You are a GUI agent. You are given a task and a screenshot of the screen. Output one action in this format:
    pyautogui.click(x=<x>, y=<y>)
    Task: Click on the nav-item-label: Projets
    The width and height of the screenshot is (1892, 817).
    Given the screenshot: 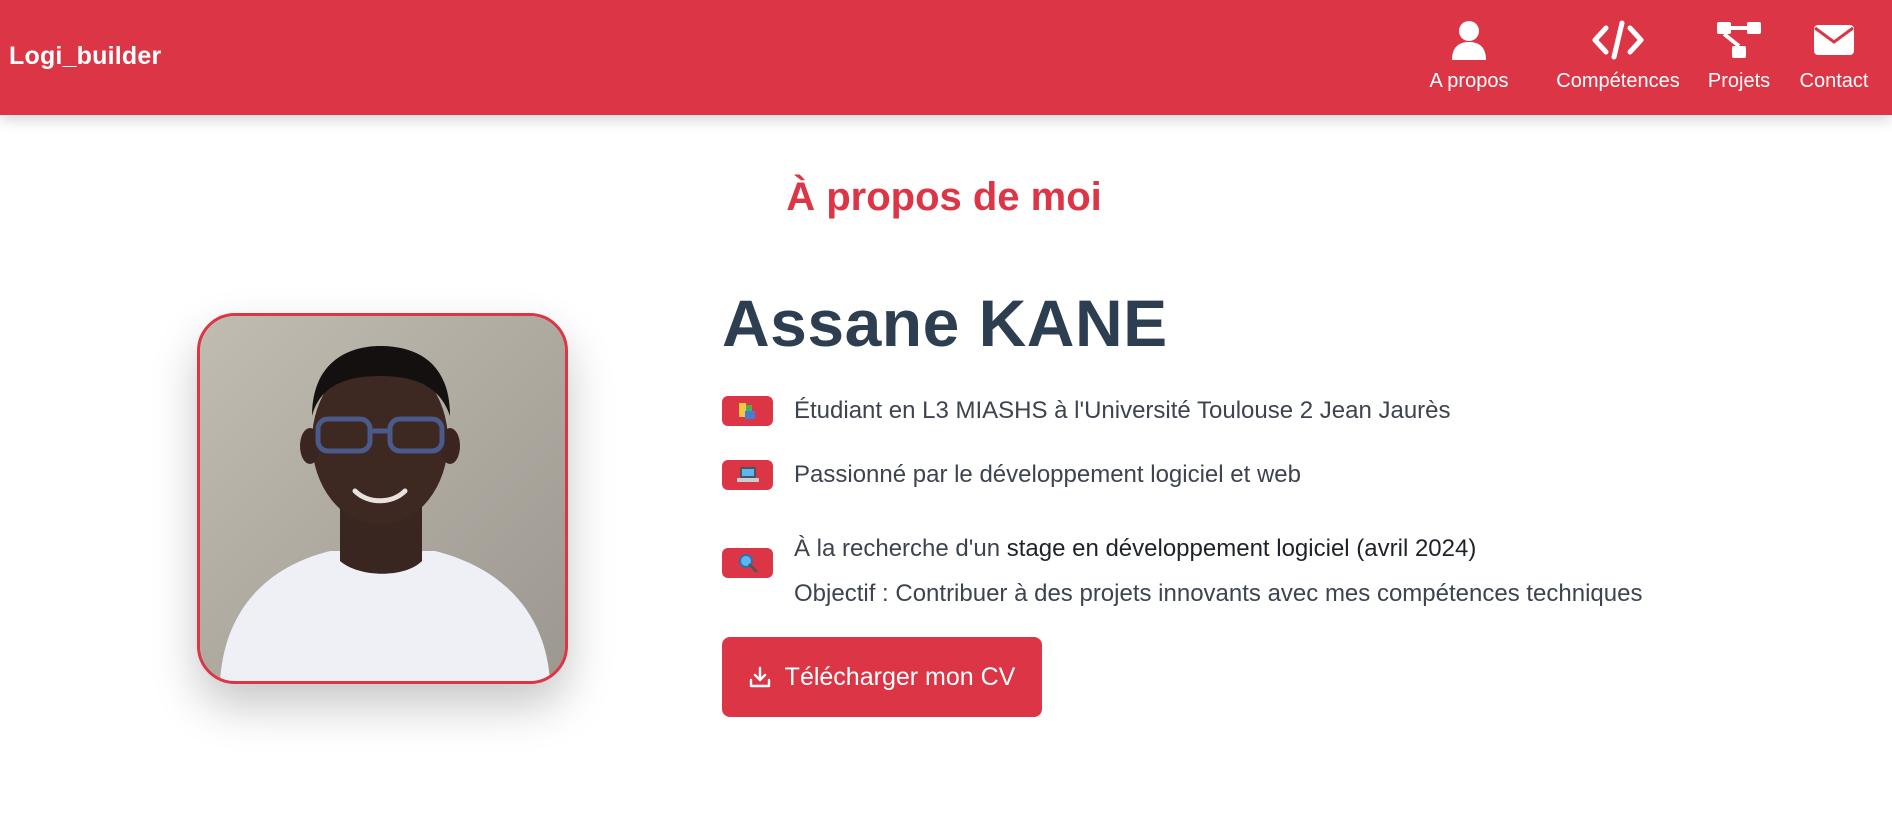 What is the action you would take?
    pyautogui.click(x=1739, y=81)
    